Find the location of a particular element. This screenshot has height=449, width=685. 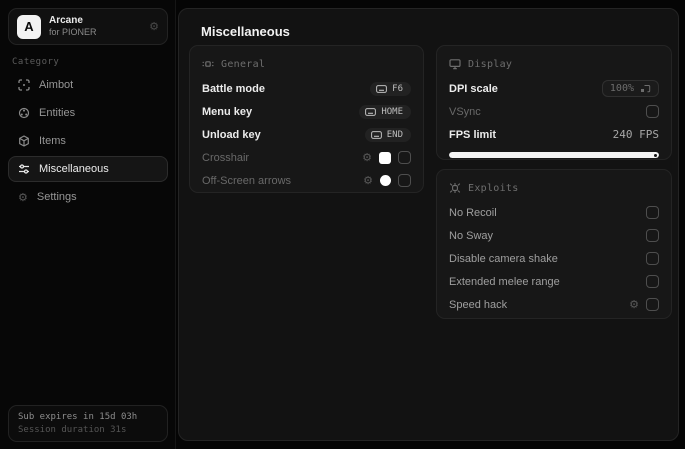

list-icon is located at coordinates (208, 64).